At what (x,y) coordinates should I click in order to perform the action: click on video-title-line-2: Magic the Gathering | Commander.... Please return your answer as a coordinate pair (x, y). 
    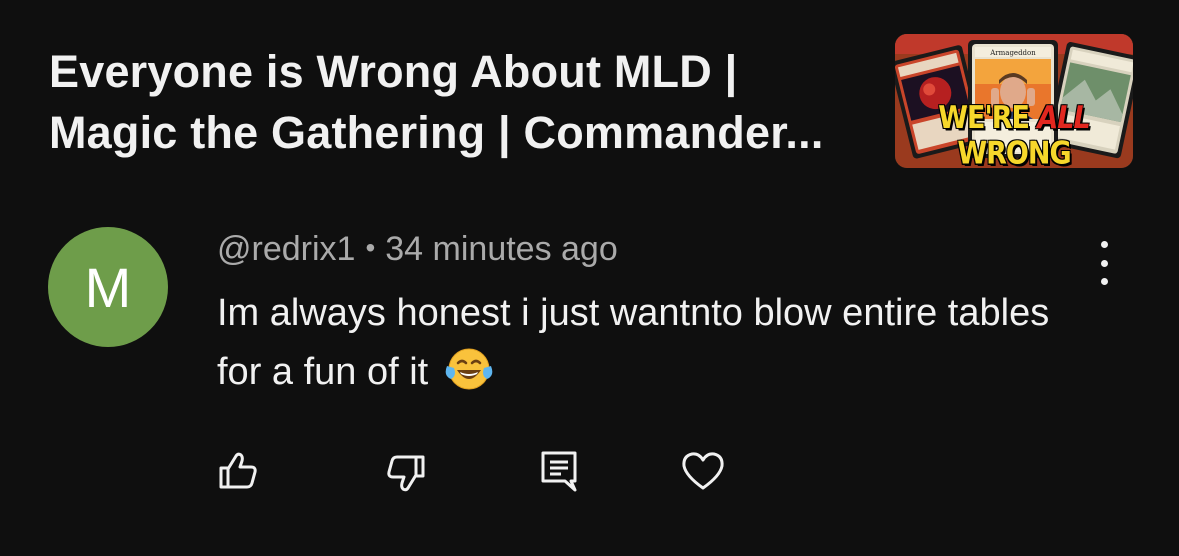
    Looking at the image, I should click on (436, 132).